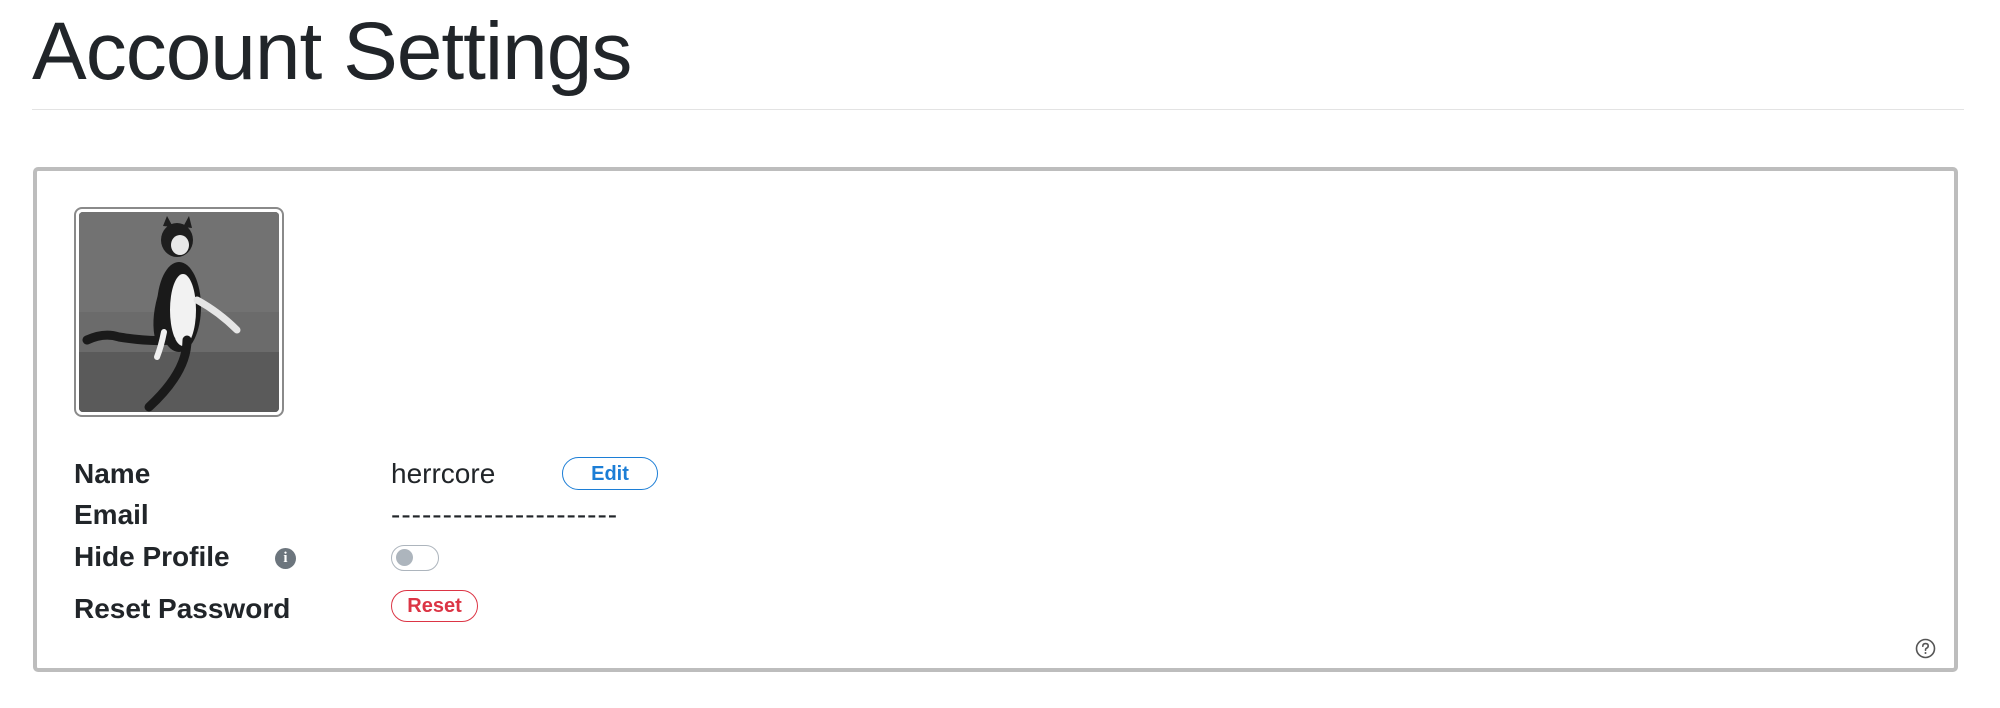 The image size is (2000, 708). What do you see at coordinates (574, 609) in the screenshot?
I see `reset-password-row: Reset Password Reset` at bounding box center [574, 609].